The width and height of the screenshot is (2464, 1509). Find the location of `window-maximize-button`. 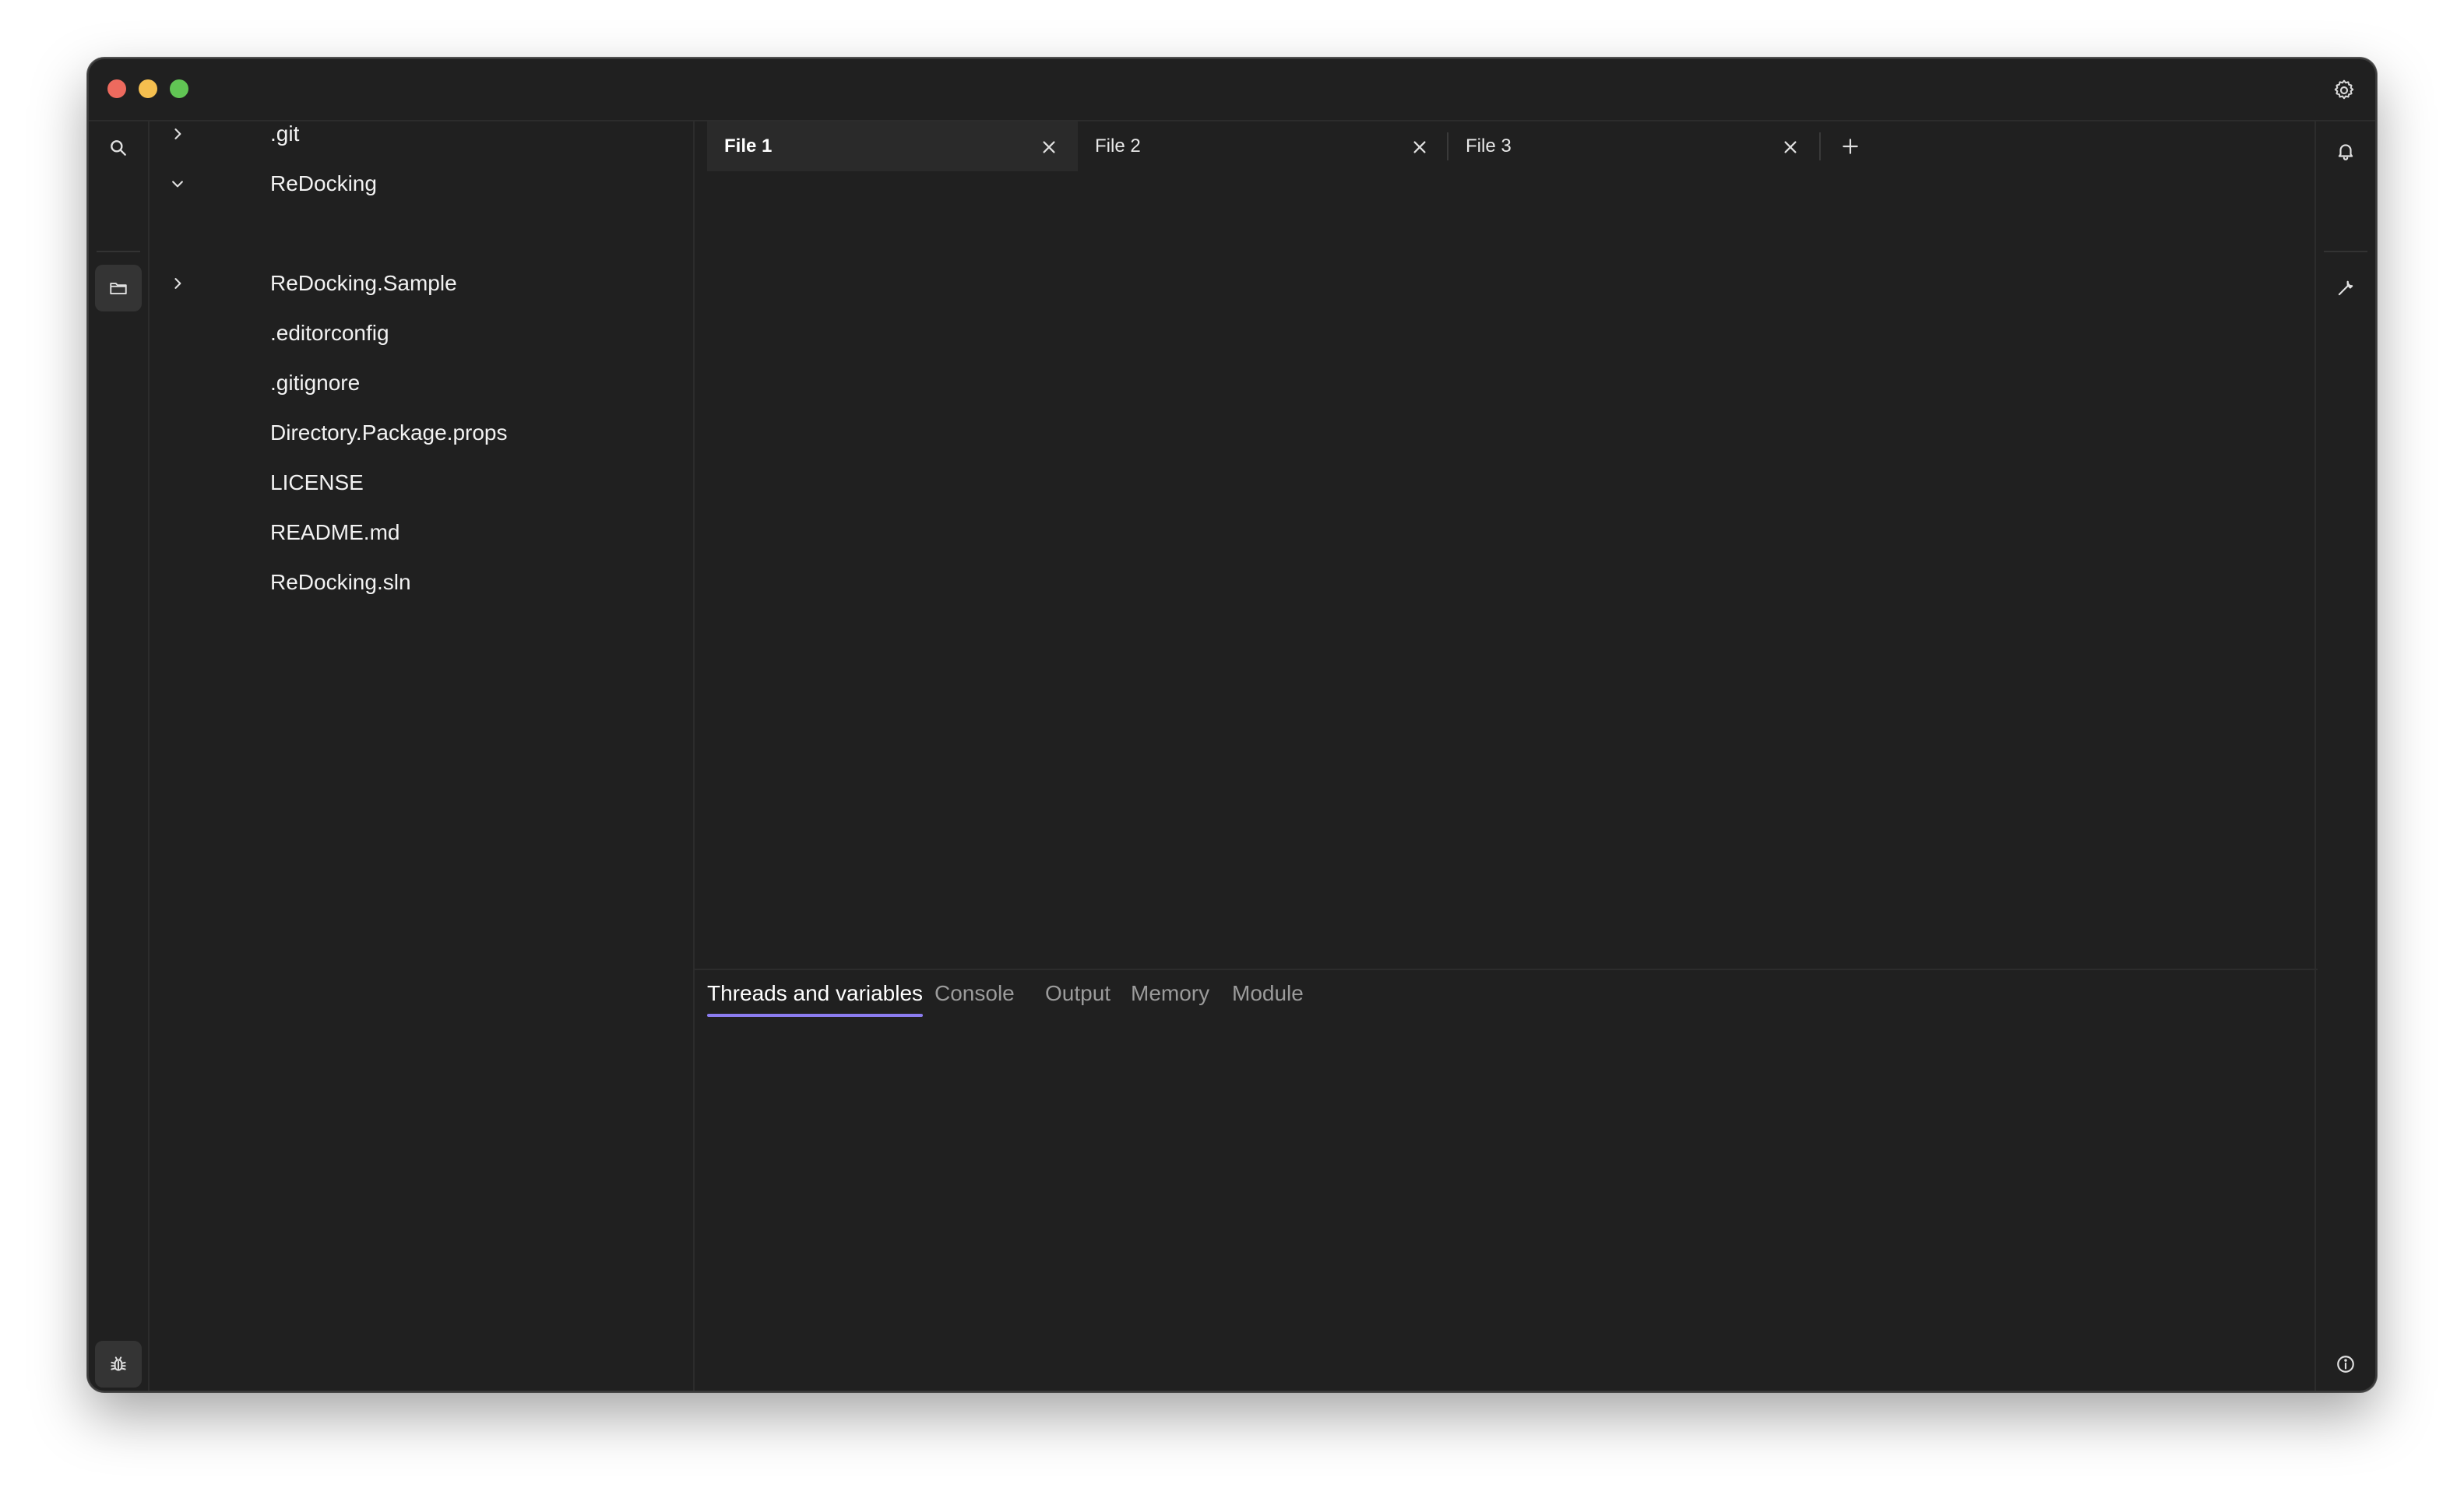

window-maximize-button is located at coordinates (179, 88).